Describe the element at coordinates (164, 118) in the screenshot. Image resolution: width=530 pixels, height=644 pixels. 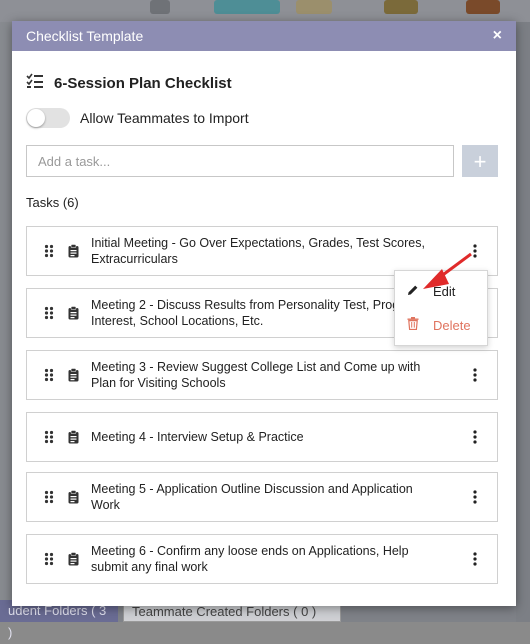
I see `allow-import-label: Allow Teammates to Import` at that location.